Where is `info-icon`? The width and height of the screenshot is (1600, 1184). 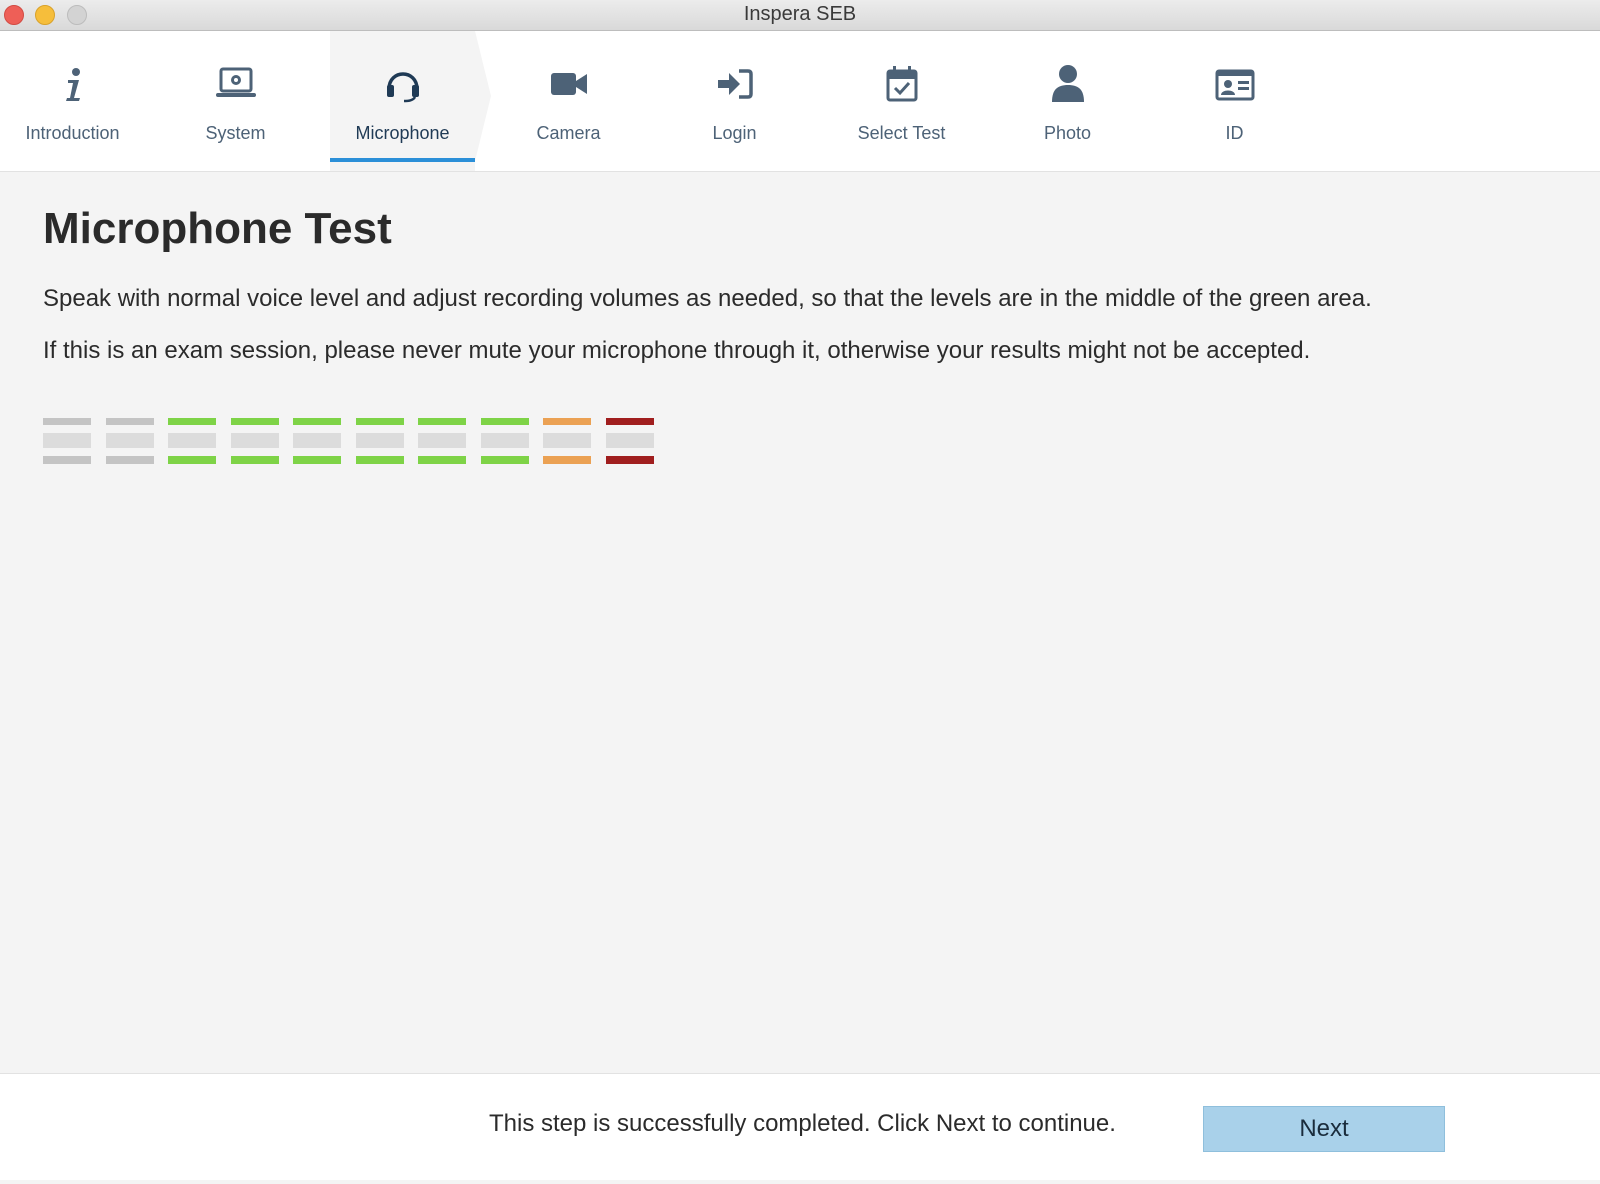
info-icon is located at coordinates (72, 84).